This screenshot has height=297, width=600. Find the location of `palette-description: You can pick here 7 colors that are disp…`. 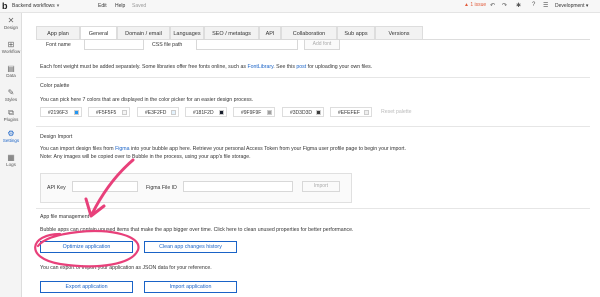

palette-description: You can pick here 7 colors that are disp… is located at coordinates (147, 100).